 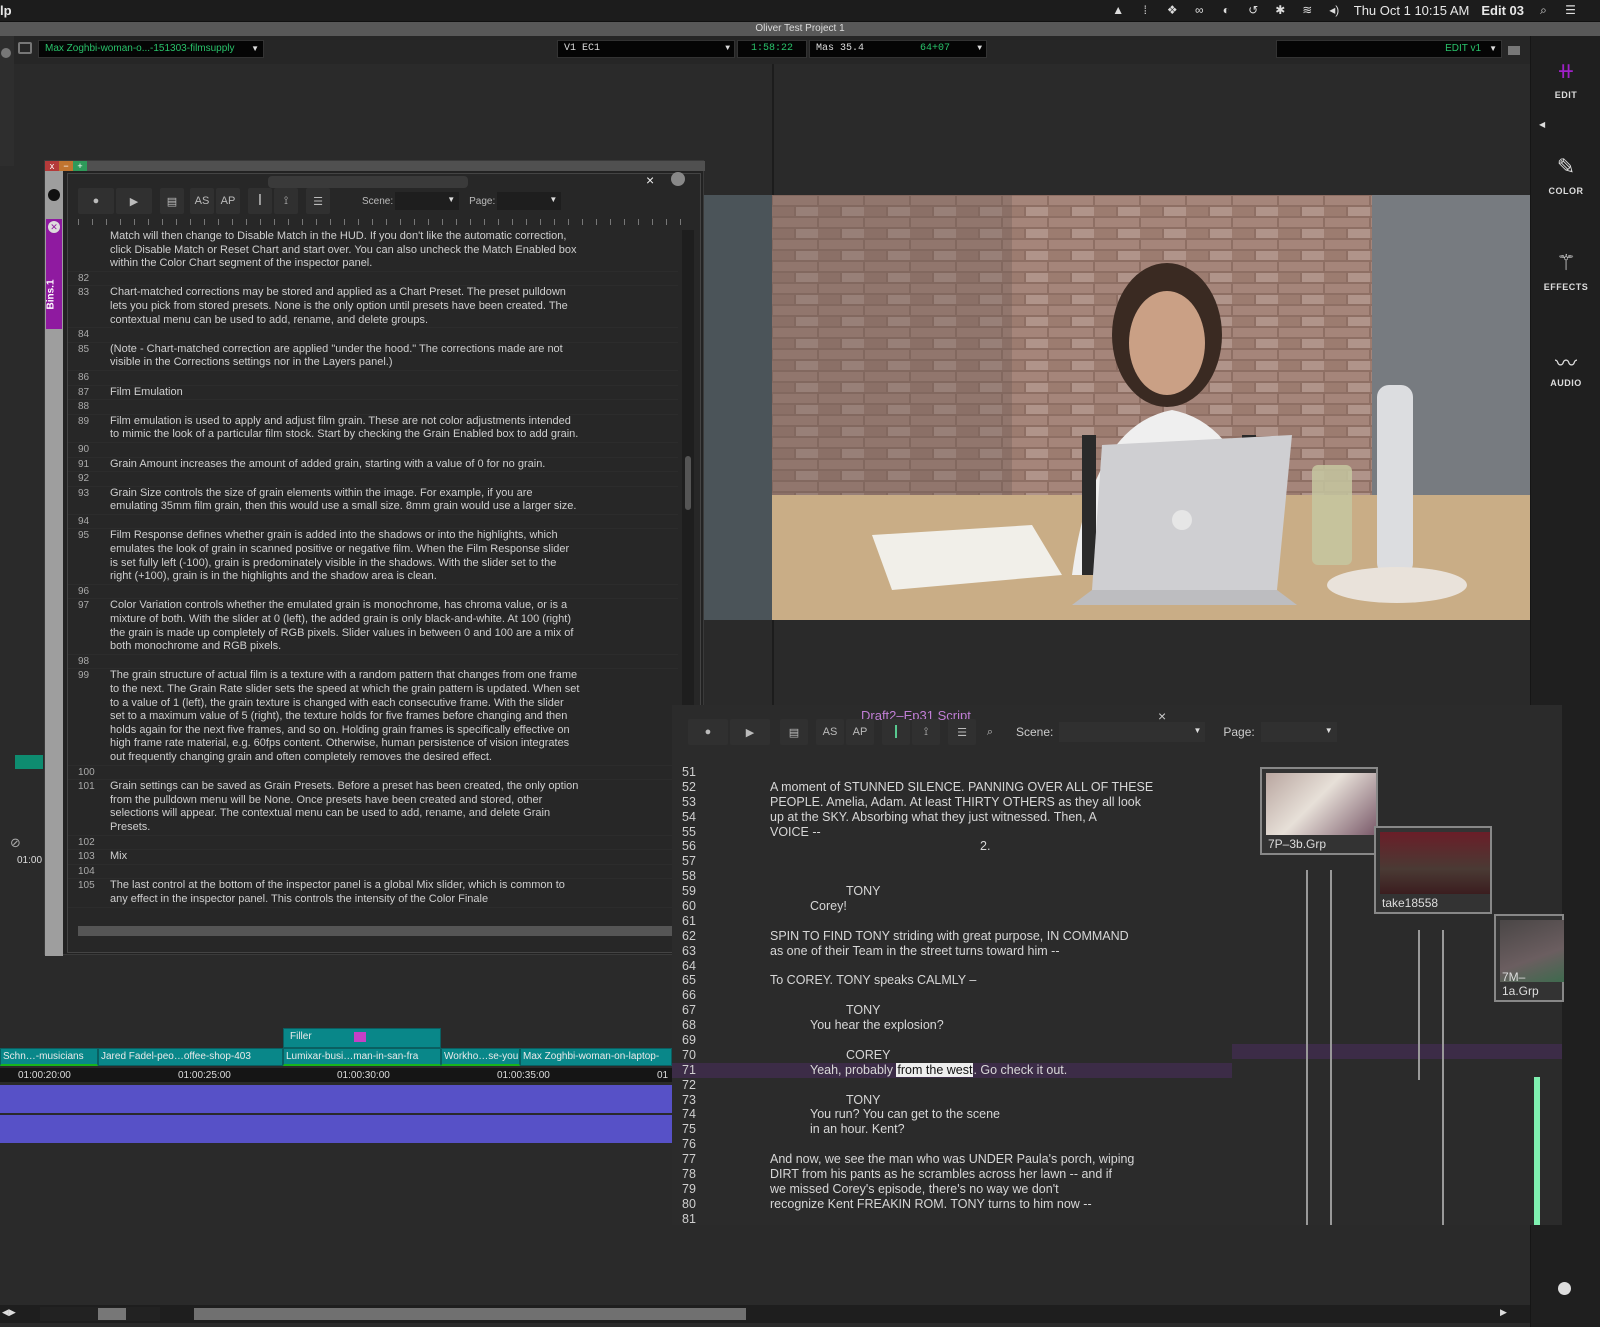 What do you see at coordinates (373, 773) in the screenshot?
I see `document-line: 100` at bounding box center [373, 773].